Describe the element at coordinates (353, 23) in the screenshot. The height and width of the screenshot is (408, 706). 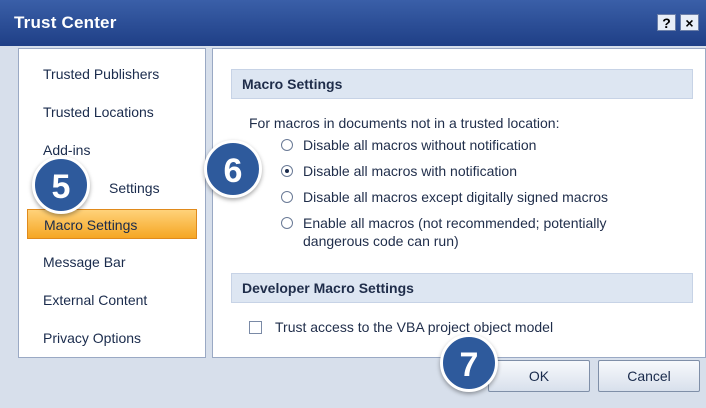
I see `title-bar: Trust Center ? ×` at that location.